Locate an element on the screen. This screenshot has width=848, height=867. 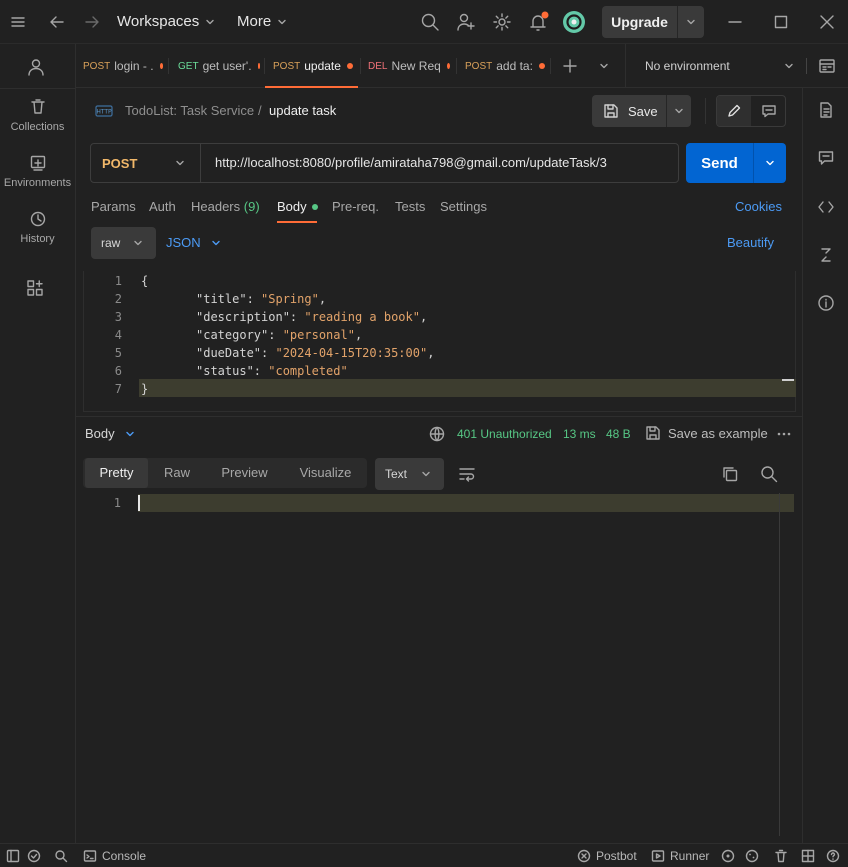
workspaces-menu: Workspaces is located at coordinates (166, 21).